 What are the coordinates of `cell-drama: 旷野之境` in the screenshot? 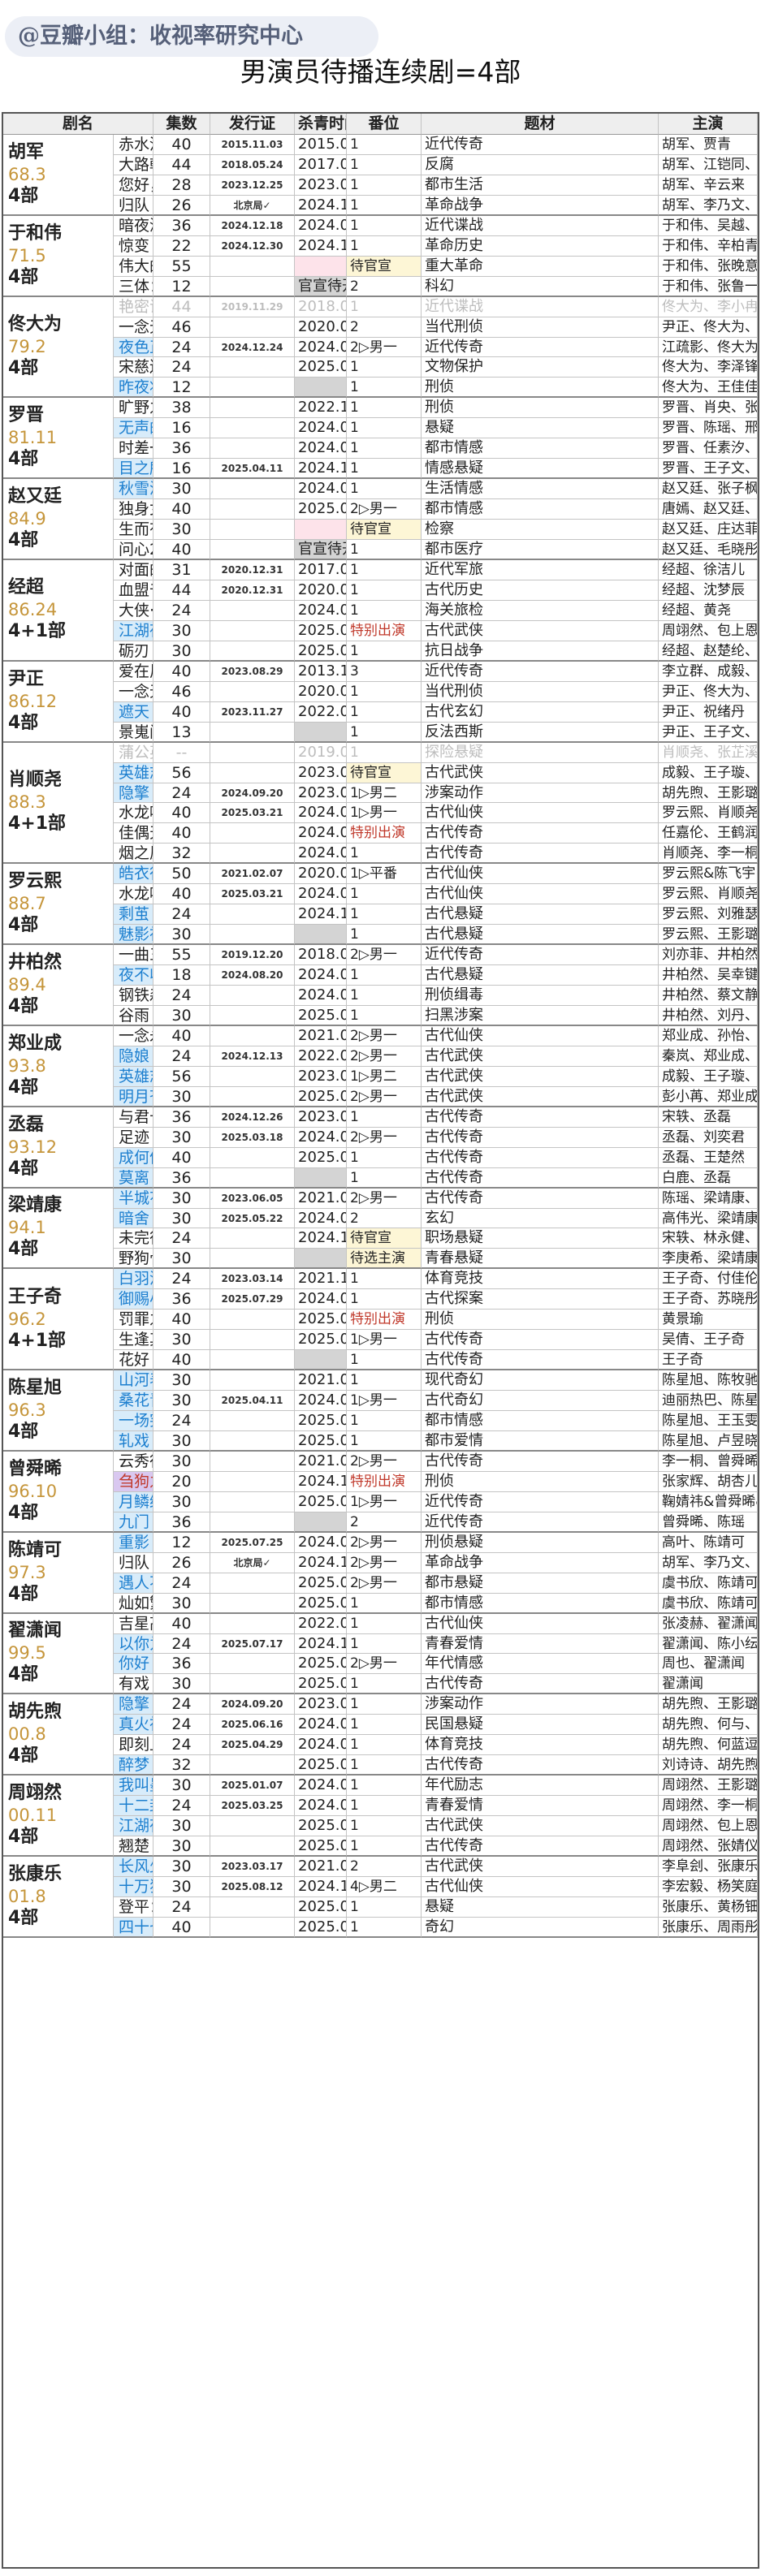 It's located at (133, 408).